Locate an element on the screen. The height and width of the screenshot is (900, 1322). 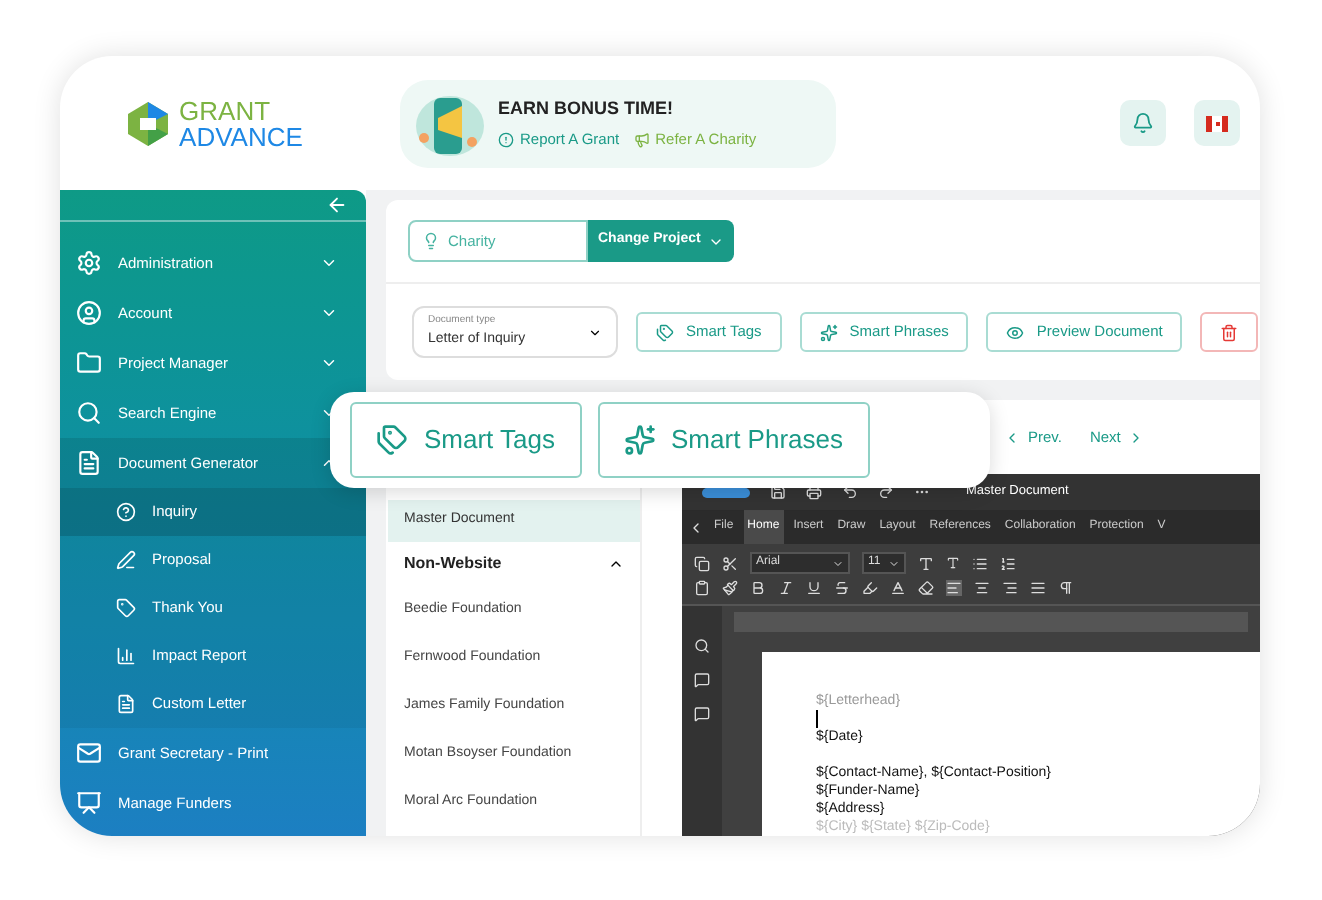
font-color-icon is located at coordinates (898, 588).